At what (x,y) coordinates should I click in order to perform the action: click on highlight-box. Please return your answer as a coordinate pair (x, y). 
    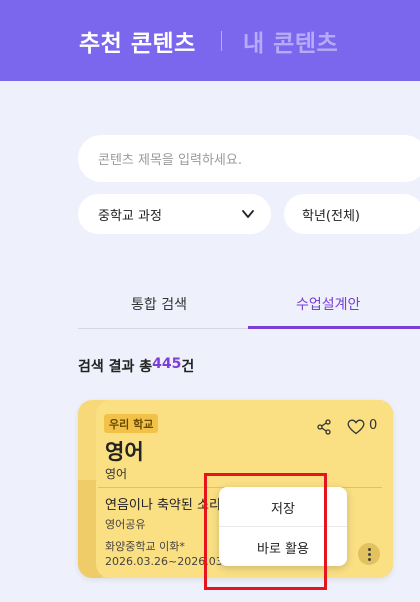
    Looking at the image, I should click on (265, 531).